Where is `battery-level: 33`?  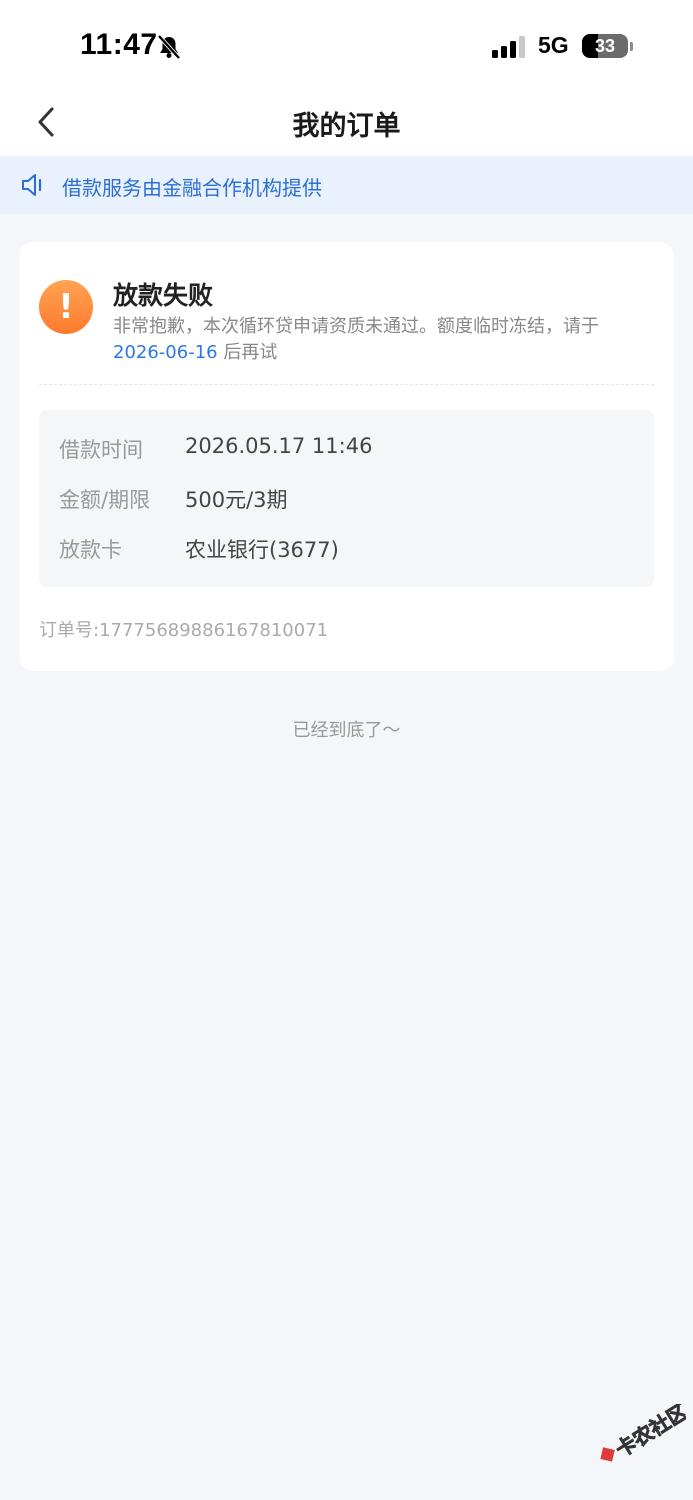
battery-level: 33 is located at coordinates (605, 46).